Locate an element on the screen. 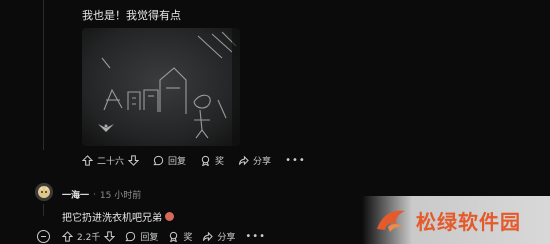 The image size is (550, 244). vote-count: 二十六 is located at coordinates (111, 162).